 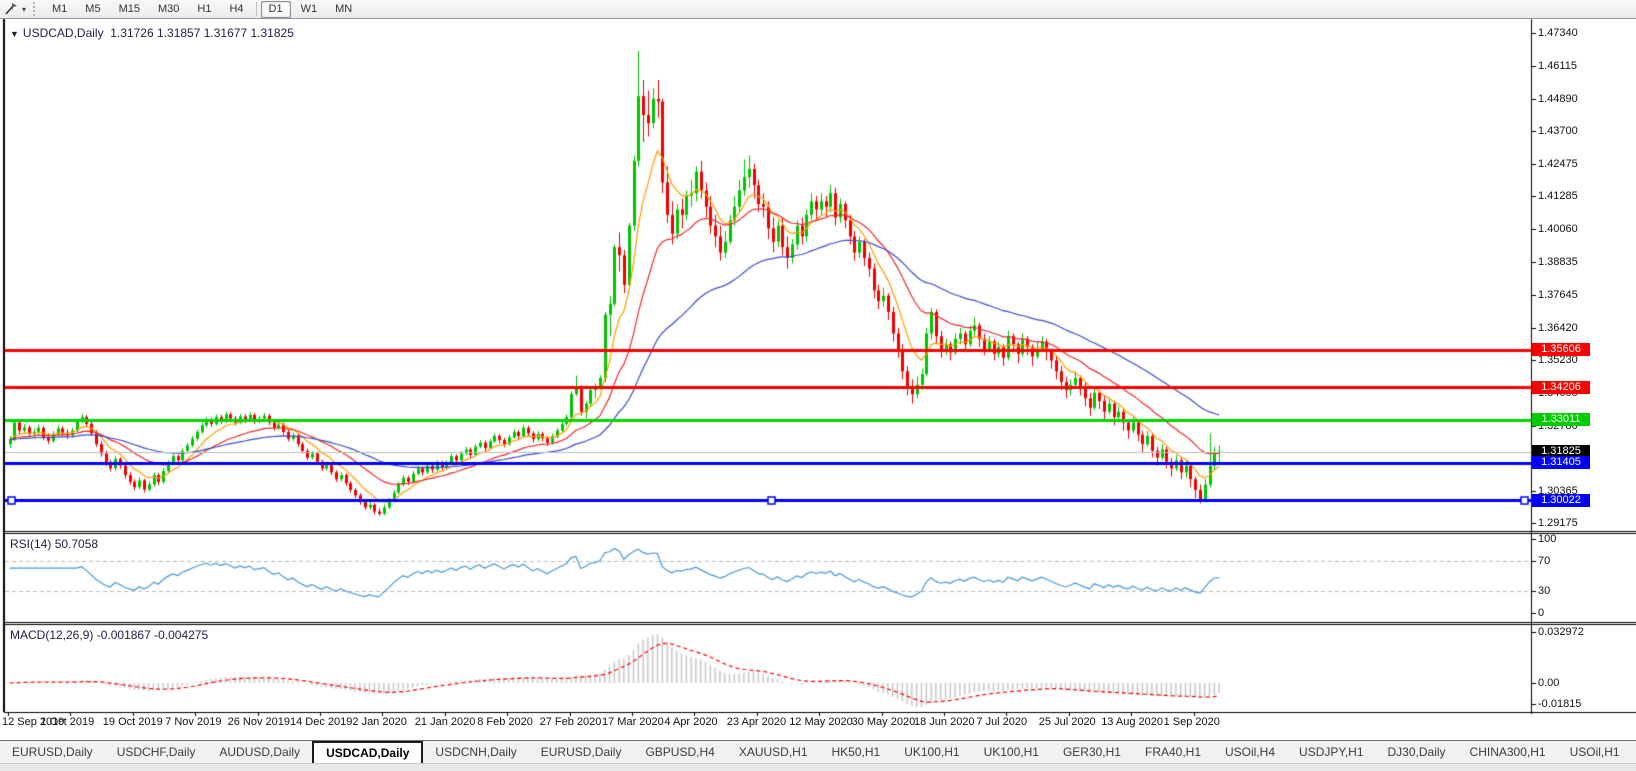 What do you see at coordinates (259, 752) in the screenshot?
I see `tab-audusd-daily: AUDUSD,Daily` at bounding box center [259, 752].